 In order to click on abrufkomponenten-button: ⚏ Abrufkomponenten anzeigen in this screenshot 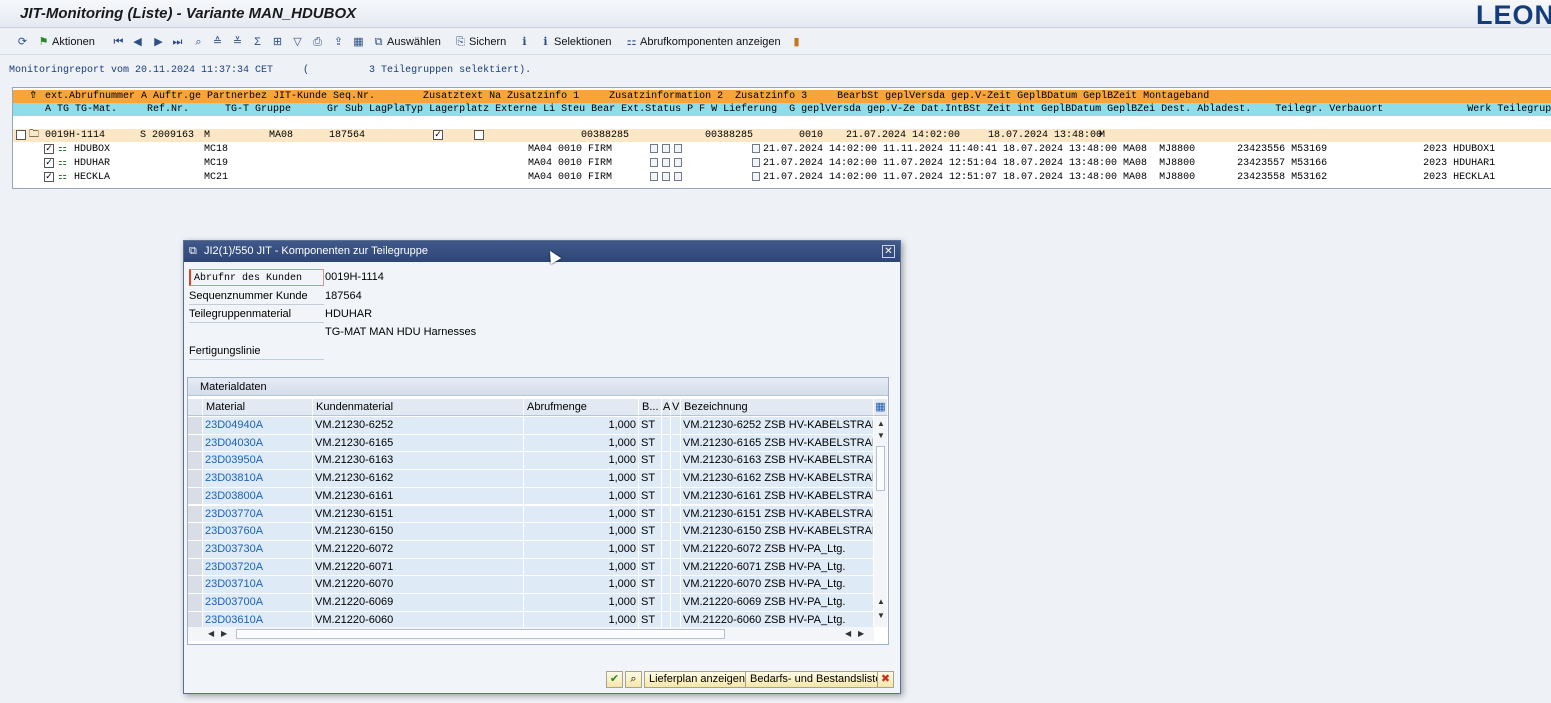, I will do `click(703, 42)`.